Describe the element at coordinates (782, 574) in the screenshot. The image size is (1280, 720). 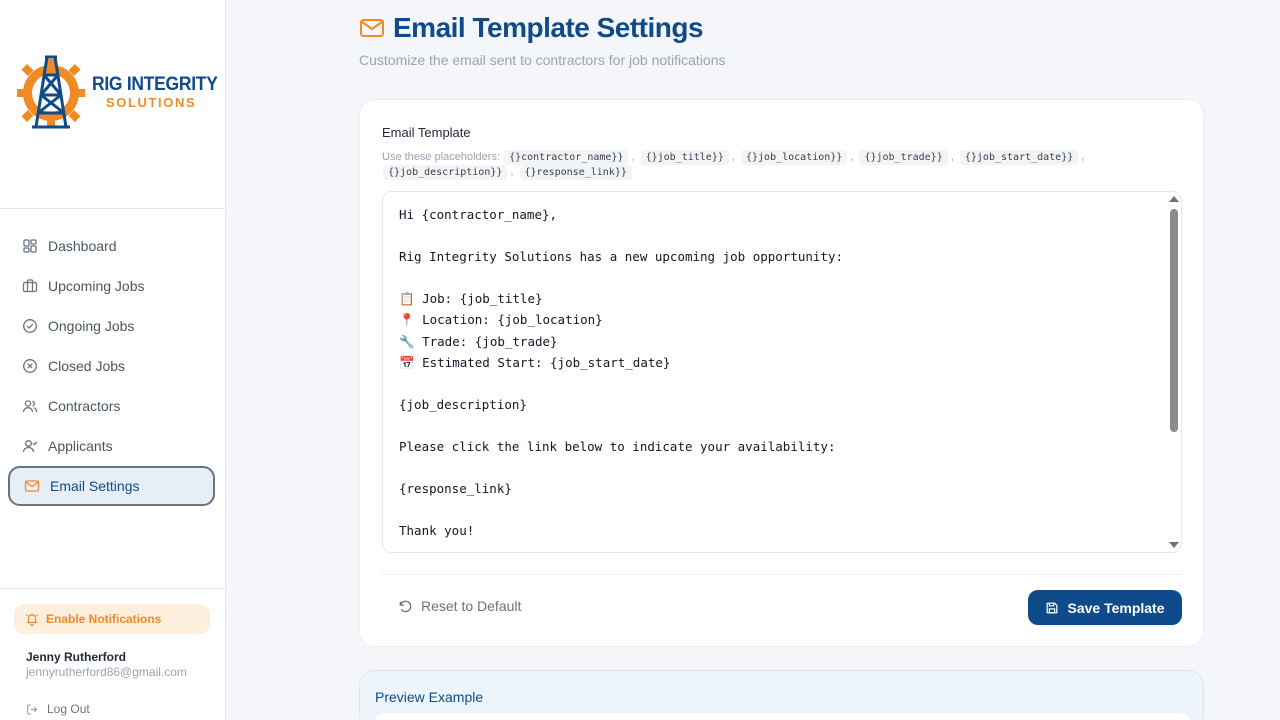
I see `card-divider` at that location.